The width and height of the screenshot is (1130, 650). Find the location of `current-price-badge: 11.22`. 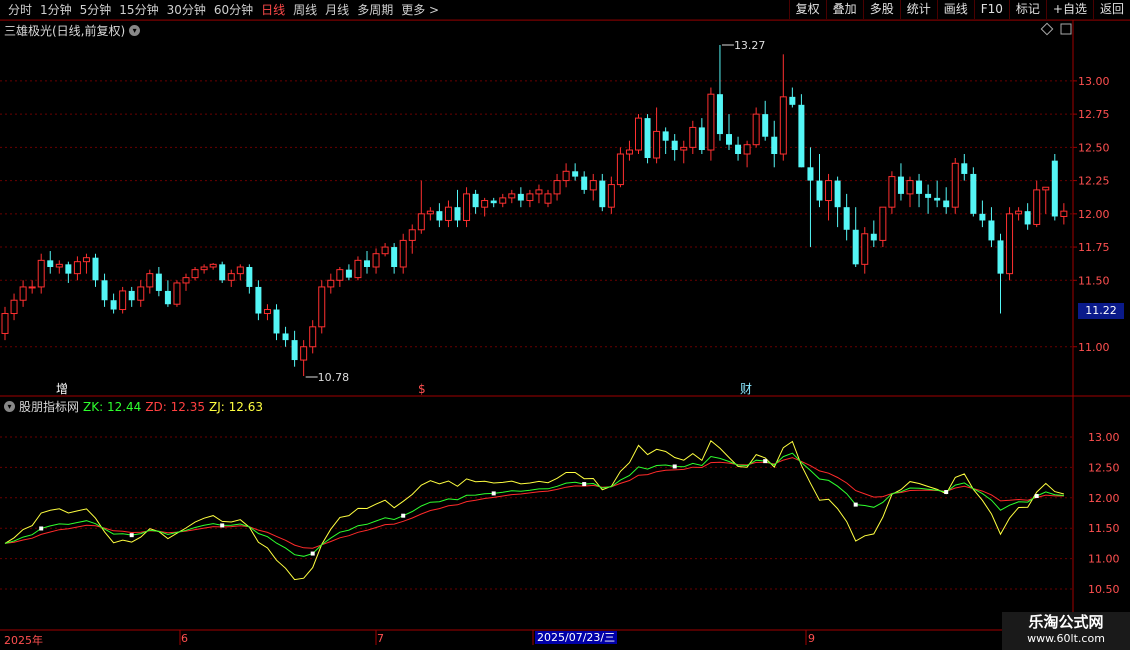

current-price-badge: 11.22 is located at coordinates (1101, 311).